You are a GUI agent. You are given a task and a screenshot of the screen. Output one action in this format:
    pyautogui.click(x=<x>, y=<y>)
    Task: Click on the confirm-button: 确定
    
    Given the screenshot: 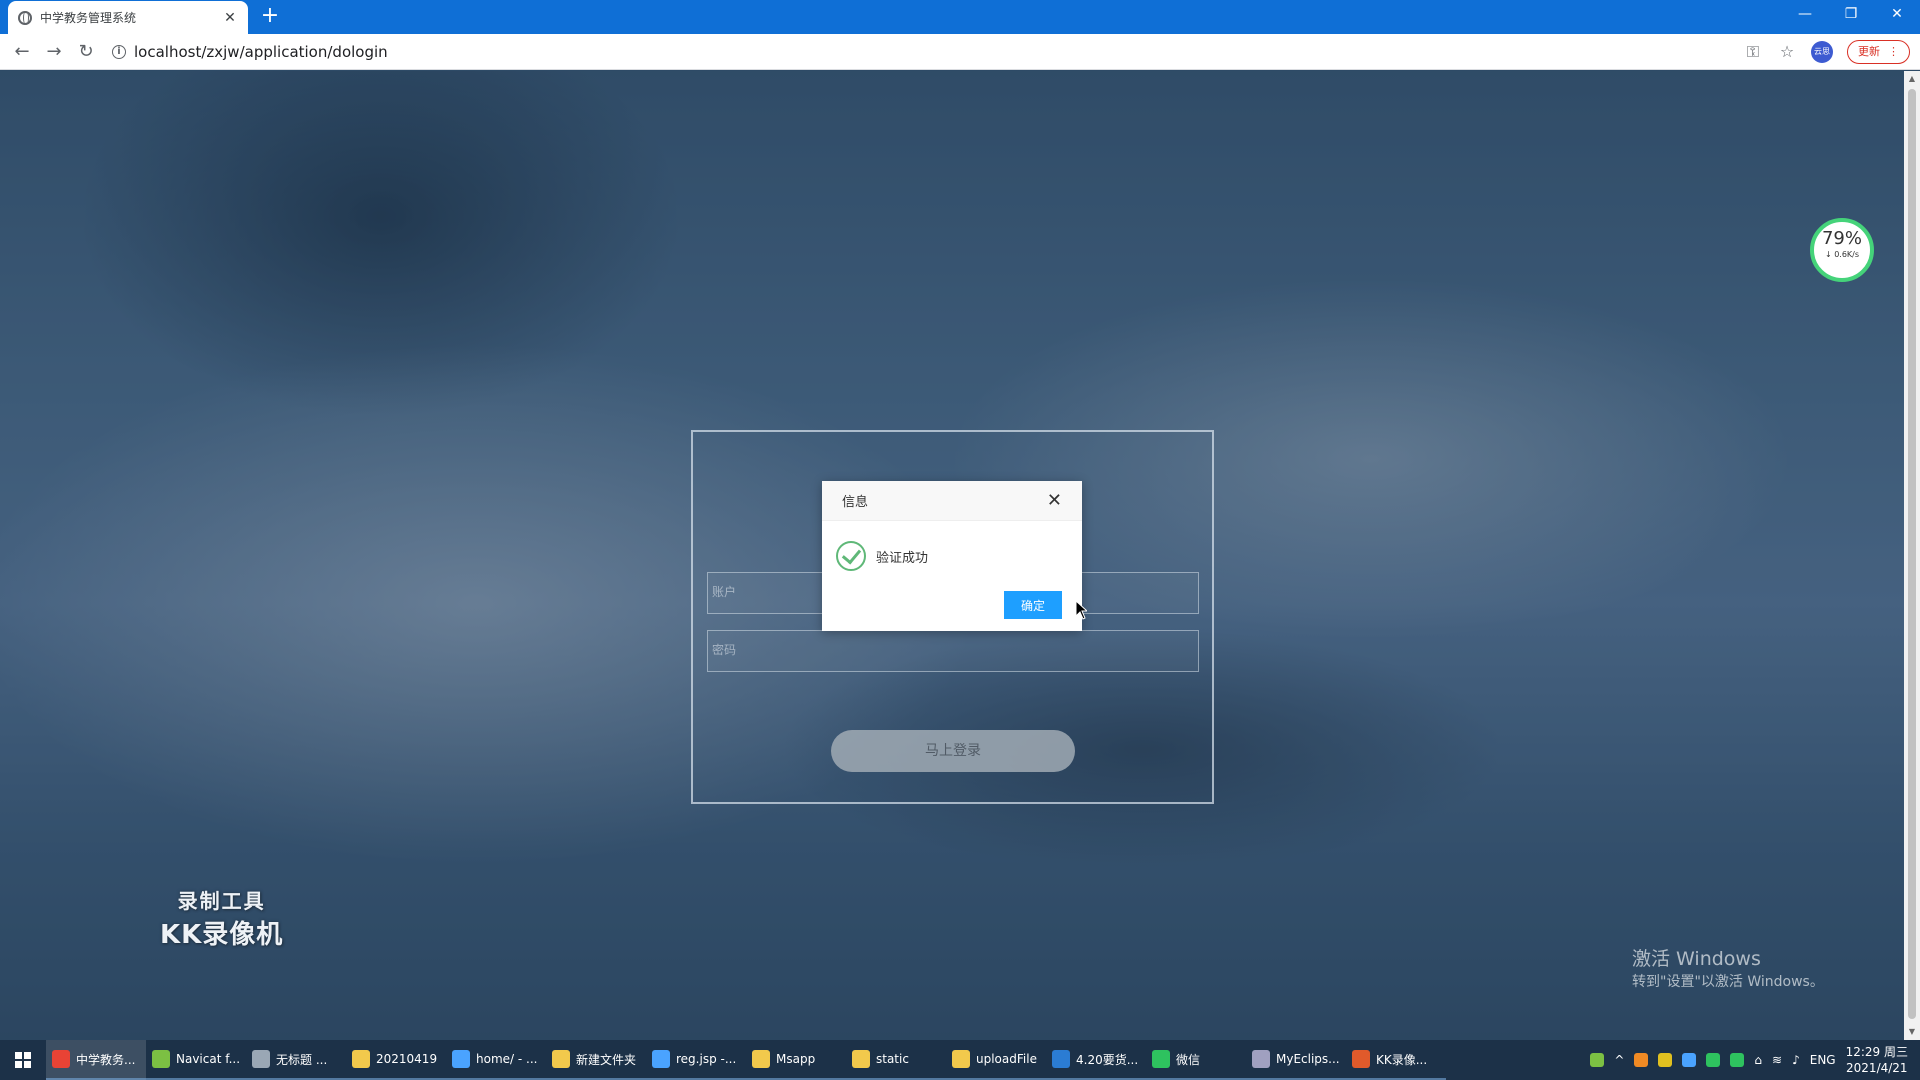 What is the action you would take?
    pyautogui.click(x=1032, y=605)
    